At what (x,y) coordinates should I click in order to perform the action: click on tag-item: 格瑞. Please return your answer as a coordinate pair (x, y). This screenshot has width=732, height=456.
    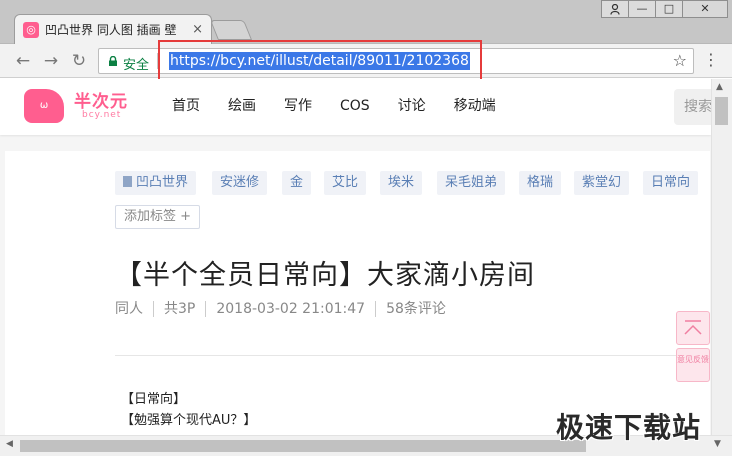
    Looking at the image, I should click on (540, 183).